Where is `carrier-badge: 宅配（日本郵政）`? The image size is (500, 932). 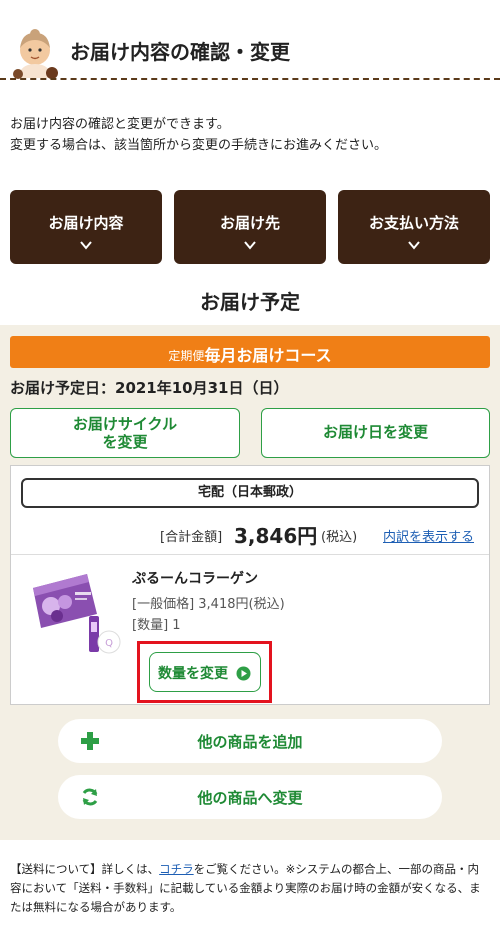
carrier-badge: 宅配（日本郵政） is located at coordinates (250, 493).